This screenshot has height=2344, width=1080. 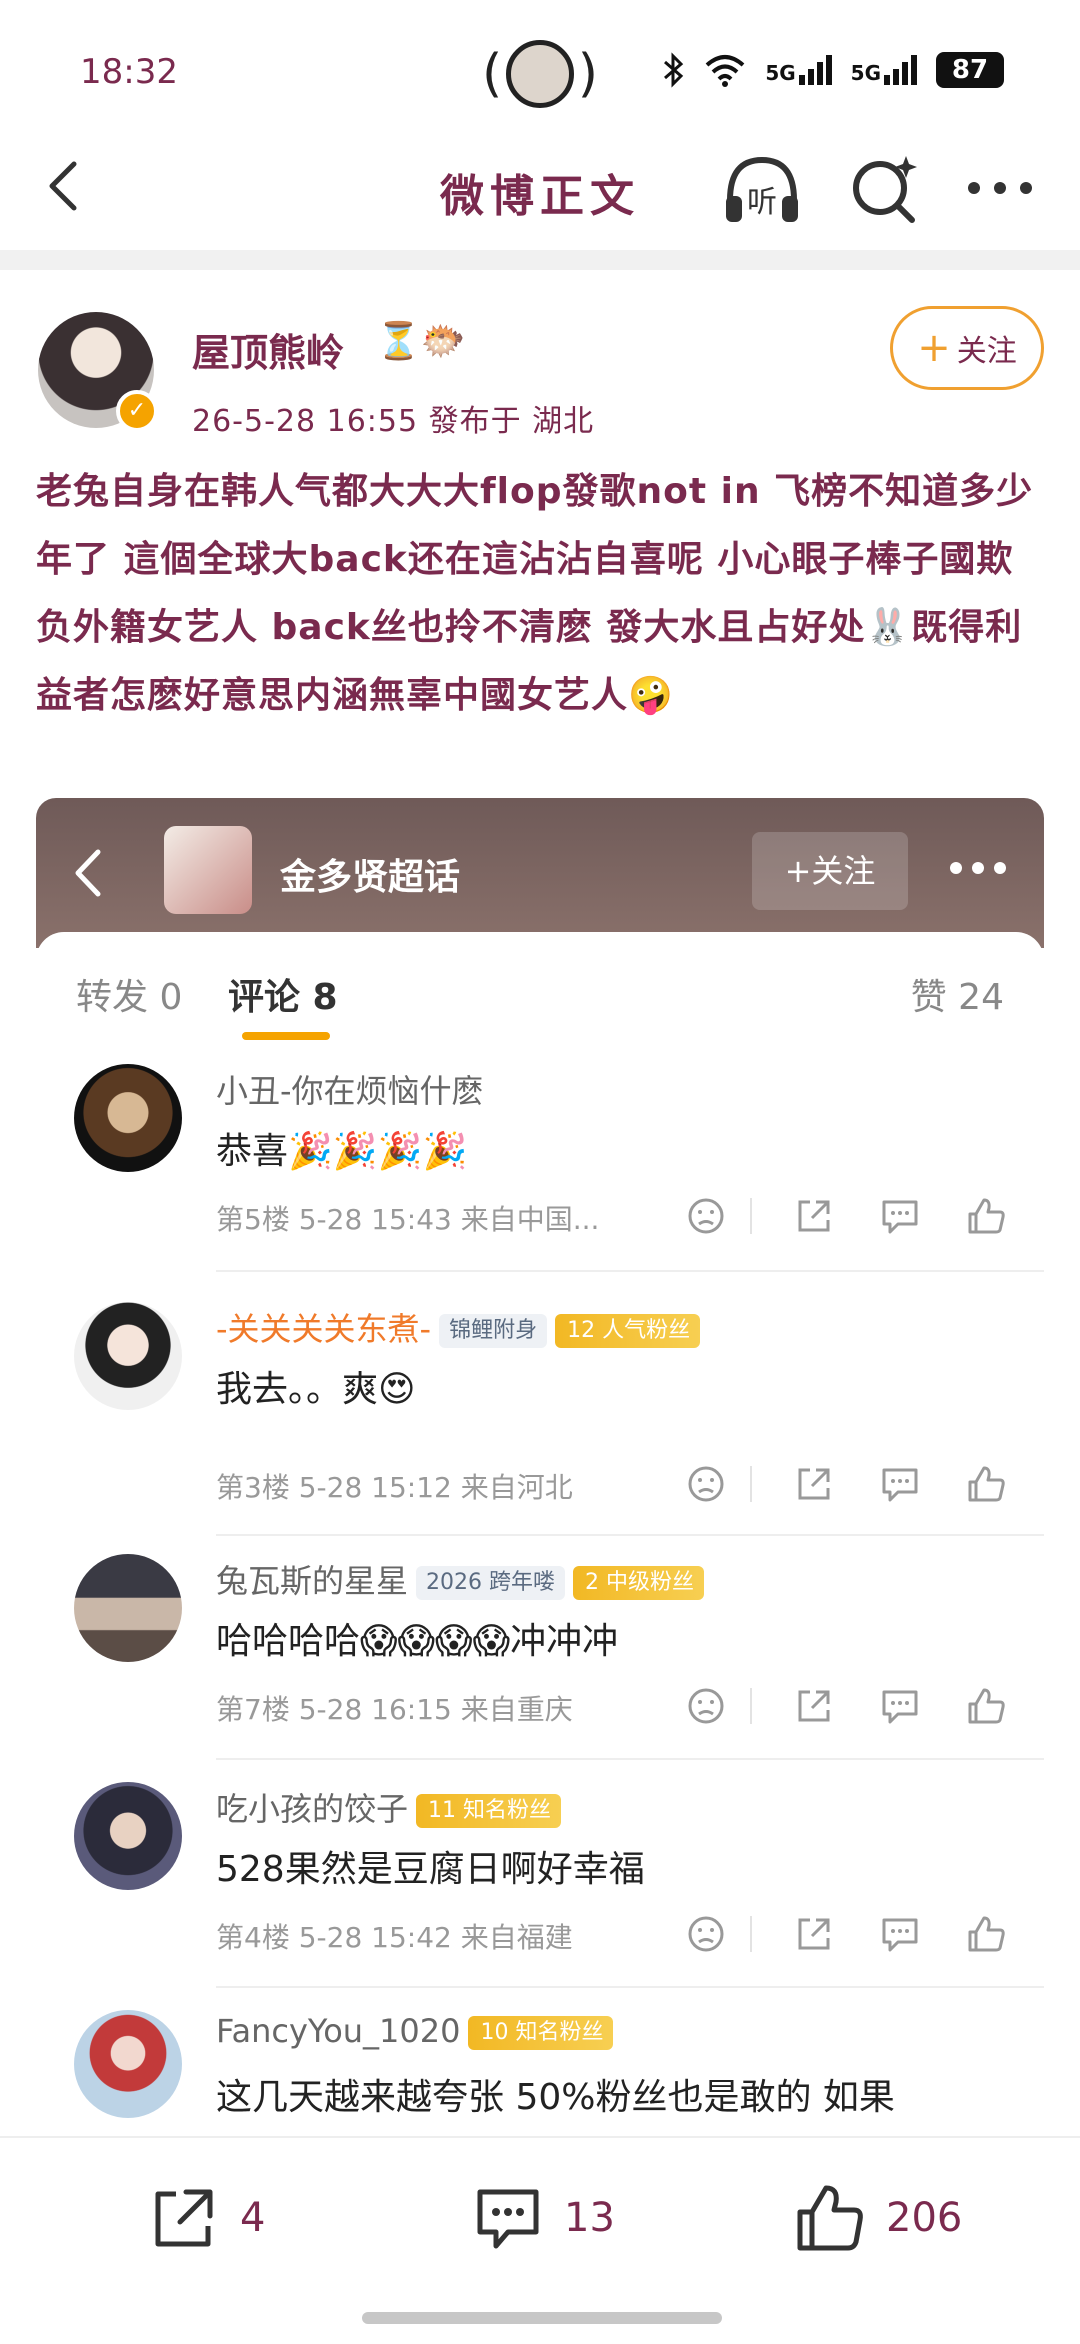 What do you see at coordinates (338, 2031) in the screenshot?
I see `commenter-name: FancyYou_1020` at bounding box center [338, 2031].